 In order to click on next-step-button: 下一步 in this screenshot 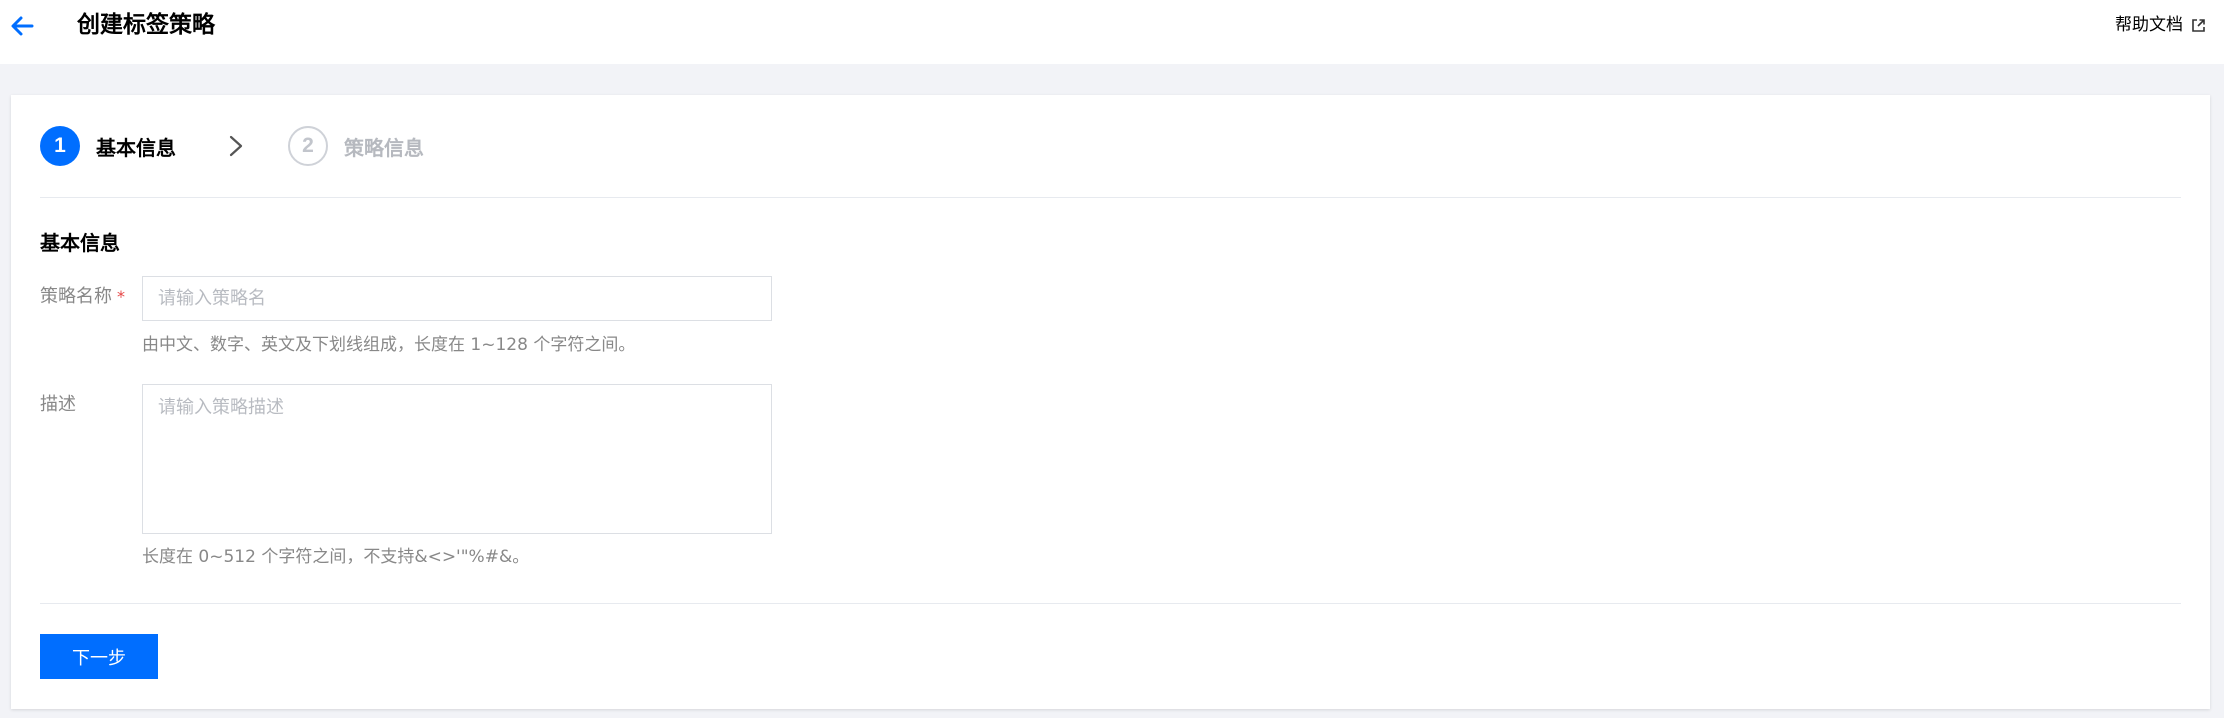, I will do `click(99, 656)`.